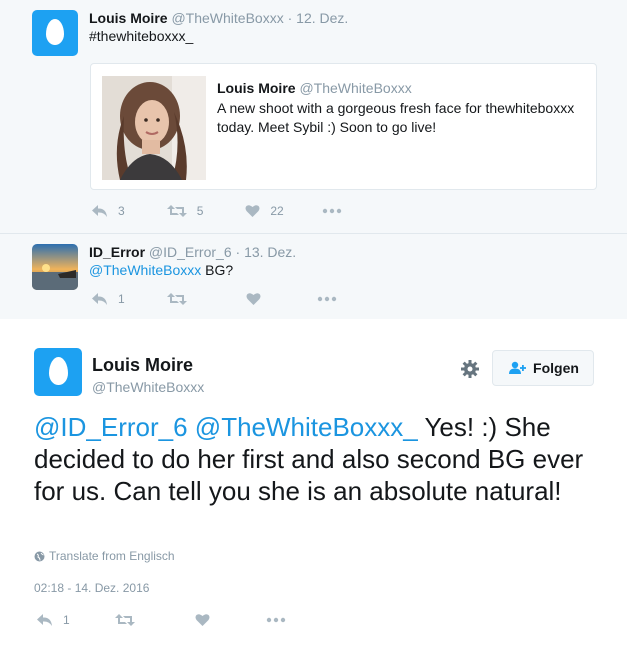  I want to click on photo-portrait, so click(154, 128).